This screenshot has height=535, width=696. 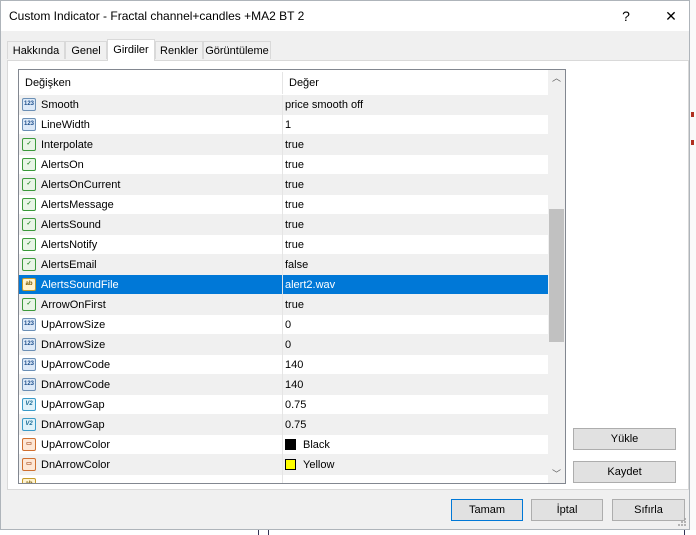 I want to click on color-swatch, so click(x=290, y=464).